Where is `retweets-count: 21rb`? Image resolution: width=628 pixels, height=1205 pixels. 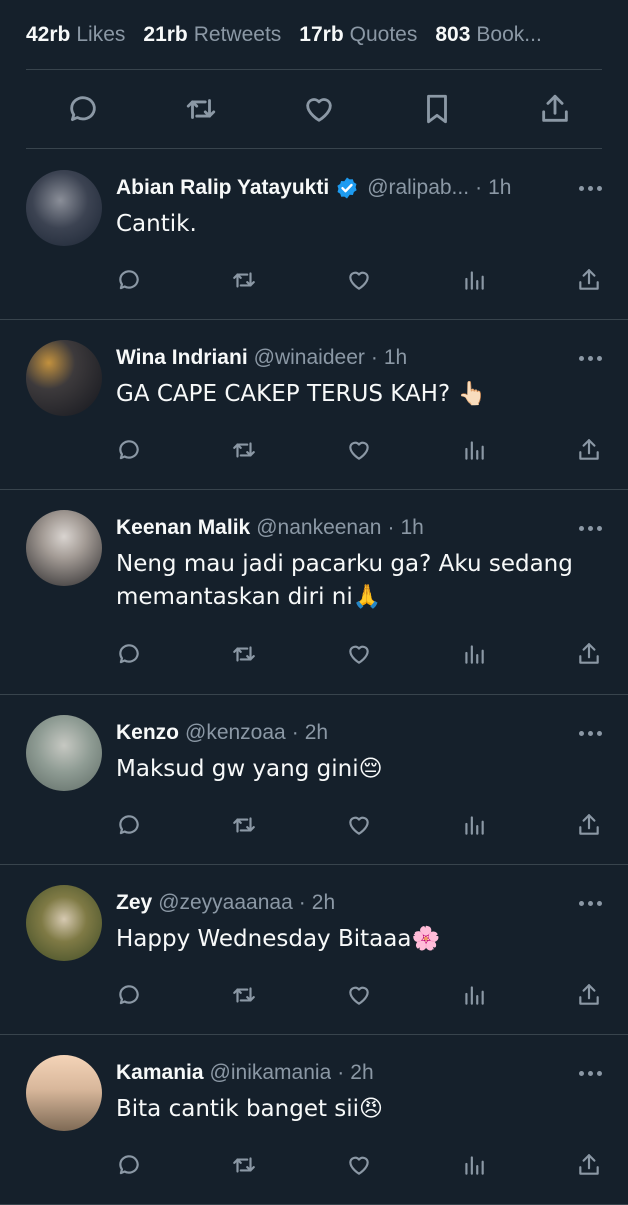
retweets-count: 21rb is located at coordinates (165, 34).